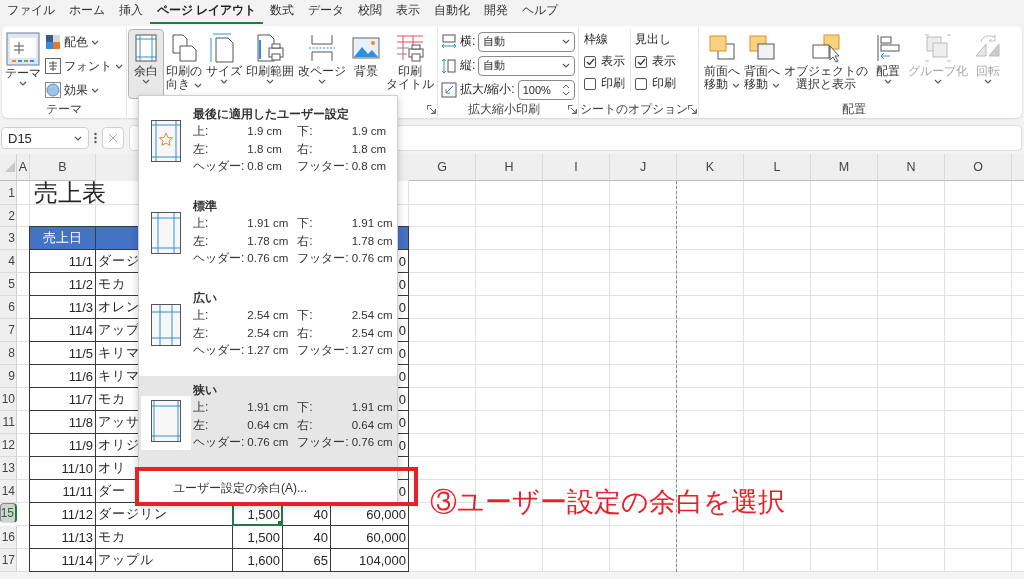 The width and height of the screenshot is (1024, 579). I want to click on ribbon-button: 印刷 タイトル, so click(410, 64).